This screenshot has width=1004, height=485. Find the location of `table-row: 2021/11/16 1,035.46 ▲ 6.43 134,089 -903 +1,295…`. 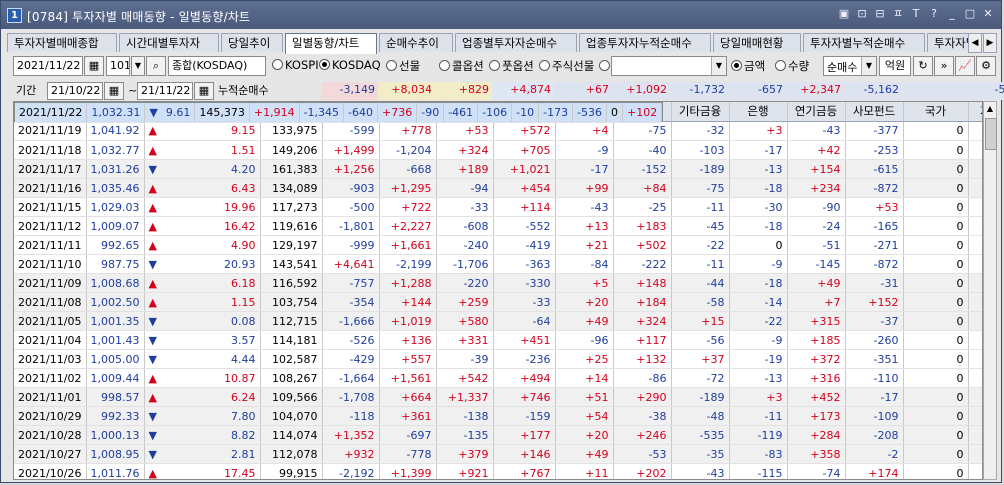

table-row: 2021/11/16 1,035.46 ▲ 6.43 134,089 -903 +1,295… is located at coordinates (498, 188).